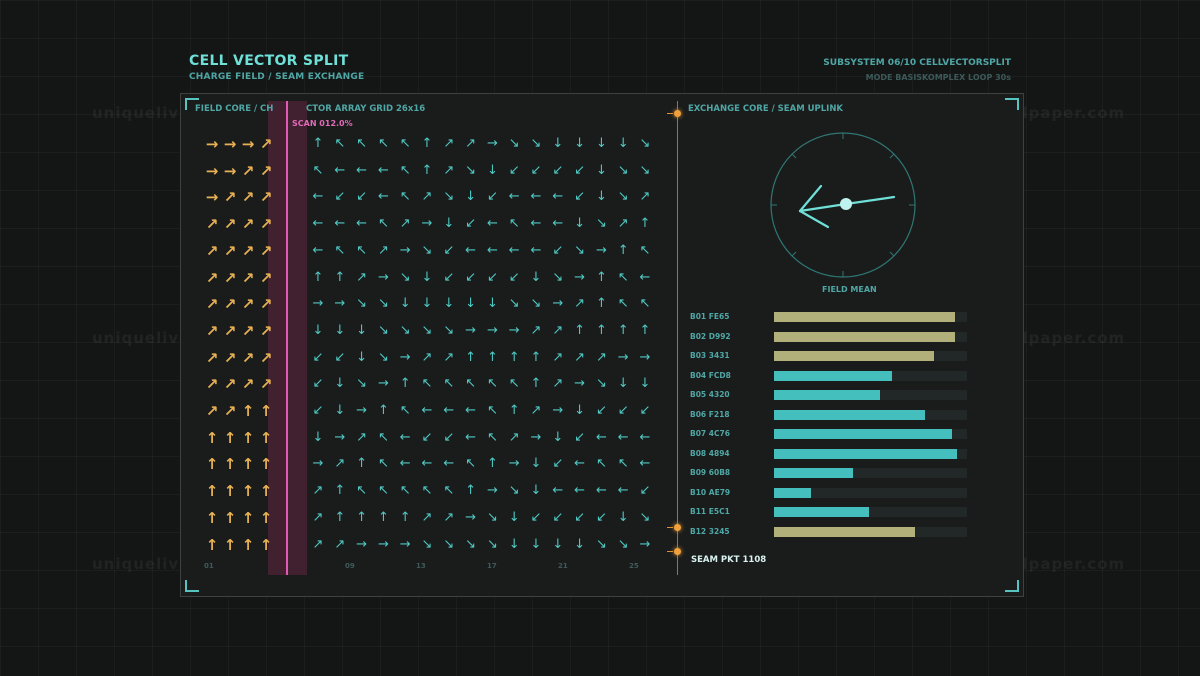 This screenshot has height=676, width=1200. Describe the element at coordinates (729, 560) in the screenshot. I see `seam-packet-label: SEAM PKT 1108` at that location.